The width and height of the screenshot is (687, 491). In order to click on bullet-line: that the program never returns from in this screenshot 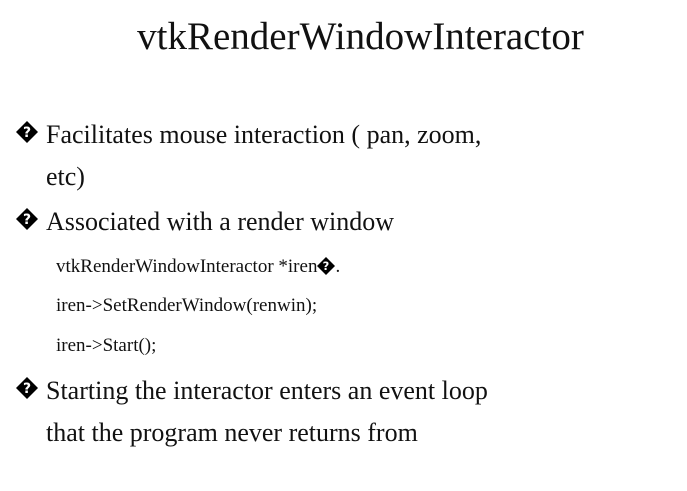, I will do `click(232, 432)`.